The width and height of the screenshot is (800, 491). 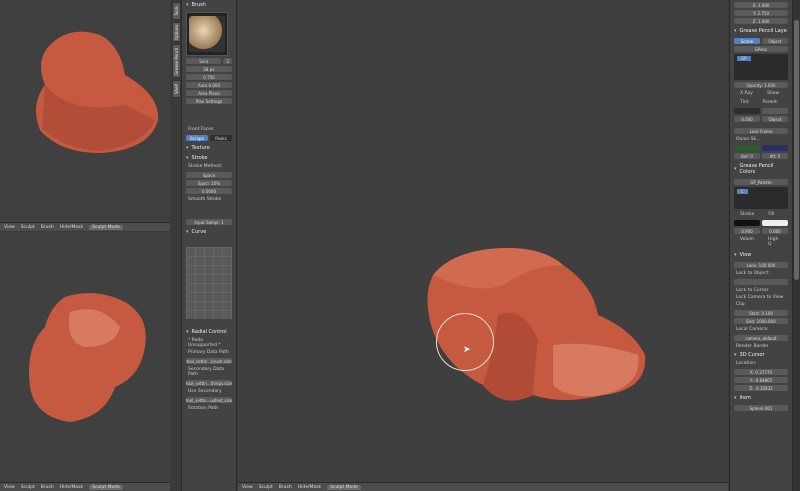 What do you see at coordinates (742, 191) in the screenshot?
I see `color-item: C` at bounding box center [742, 191].